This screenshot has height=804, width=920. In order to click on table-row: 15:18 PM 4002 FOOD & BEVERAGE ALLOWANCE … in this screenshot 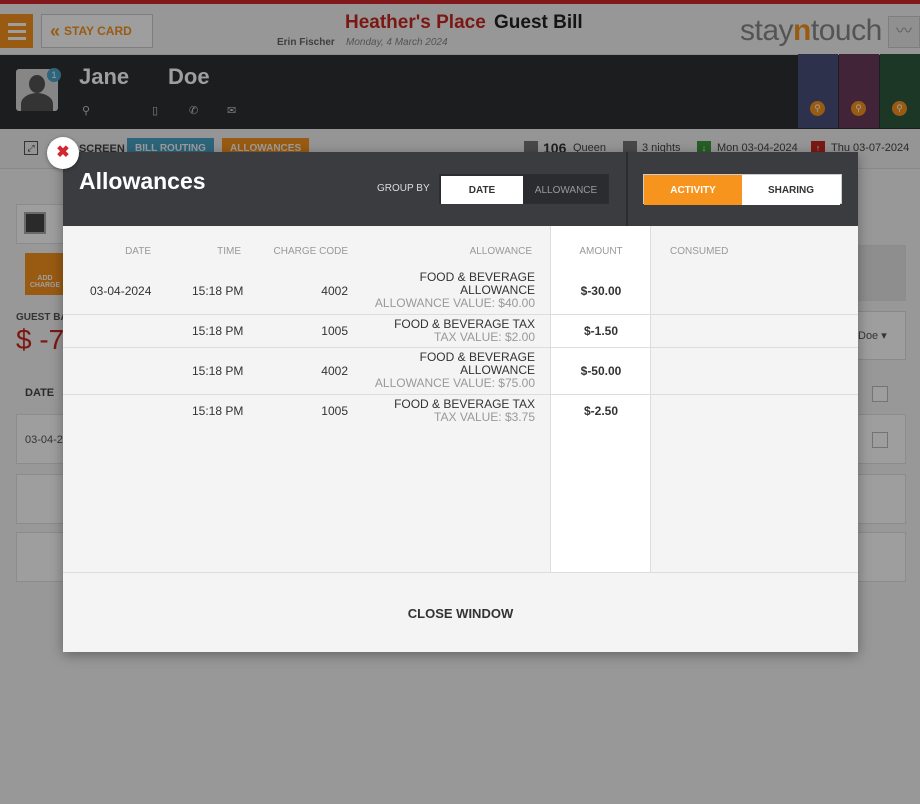, I will do `click(460, 371)`.